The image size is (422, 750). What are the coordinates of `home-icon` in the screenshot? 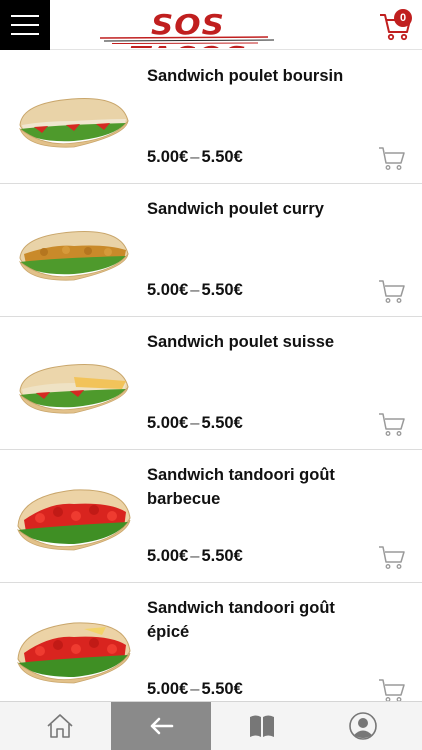 It's located at (60, 726).